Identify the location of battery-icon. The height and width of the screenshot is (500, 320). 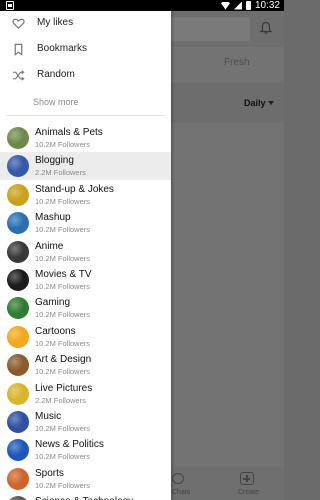
(248, 5).